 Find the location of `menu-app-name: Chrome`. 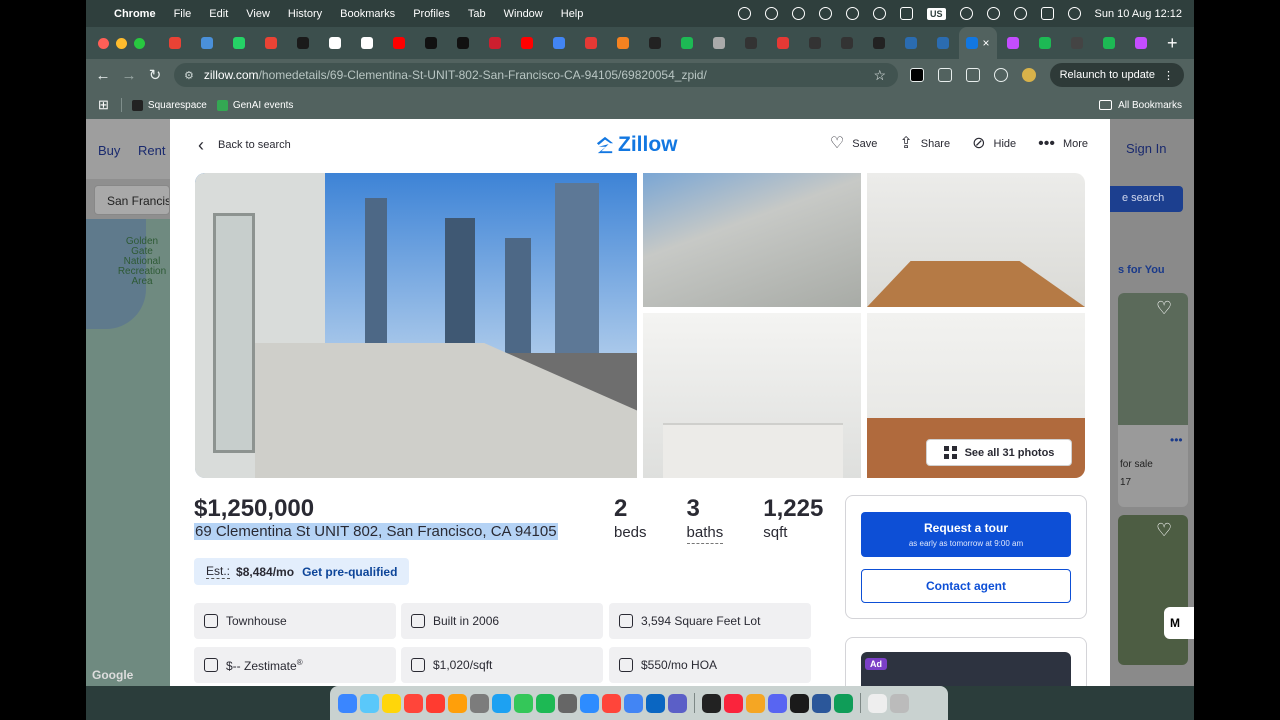

menu-app-name: Chrome is located at coordinates (135, 14).